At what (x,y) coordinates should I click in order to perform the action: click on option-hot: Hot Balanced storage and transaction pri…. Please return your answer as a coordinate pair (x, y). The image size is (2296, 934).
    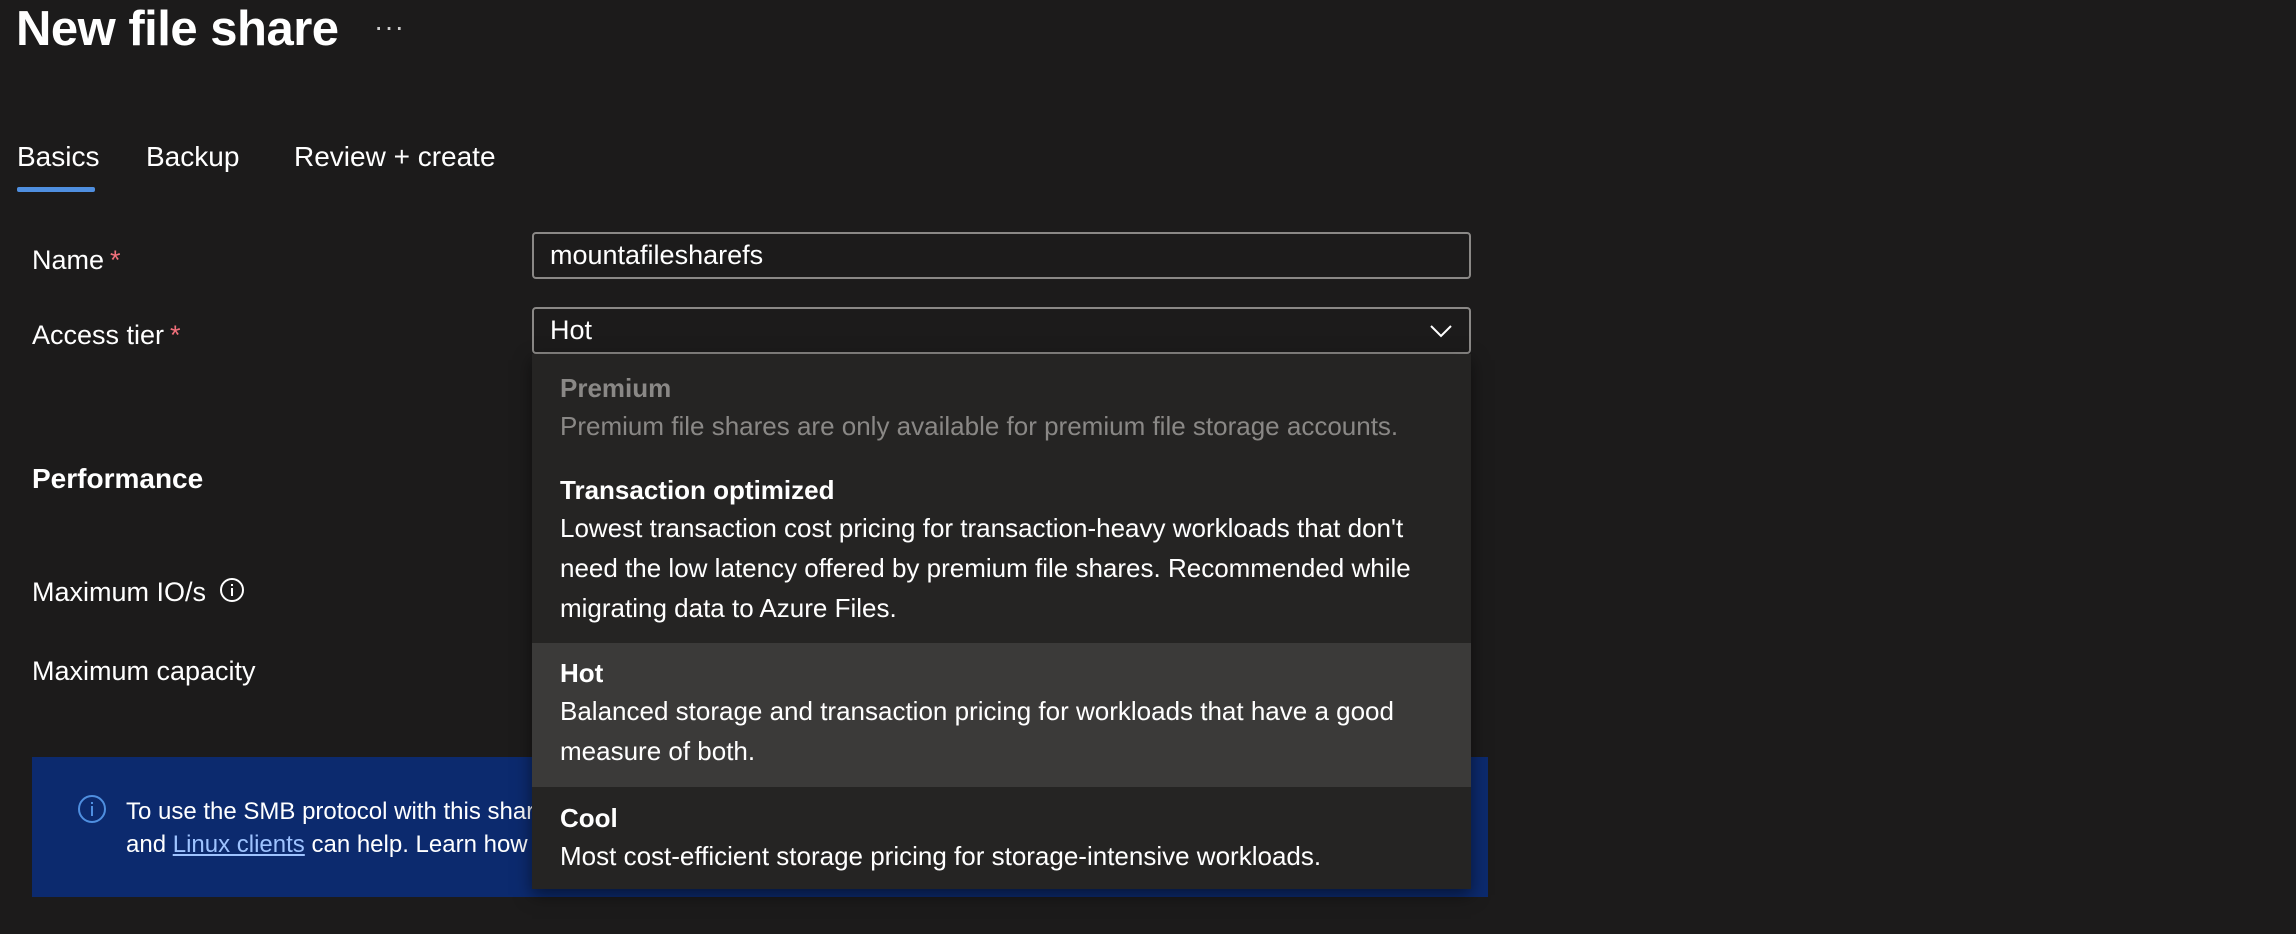
    Looking at the image, I should click on (1001, 715).